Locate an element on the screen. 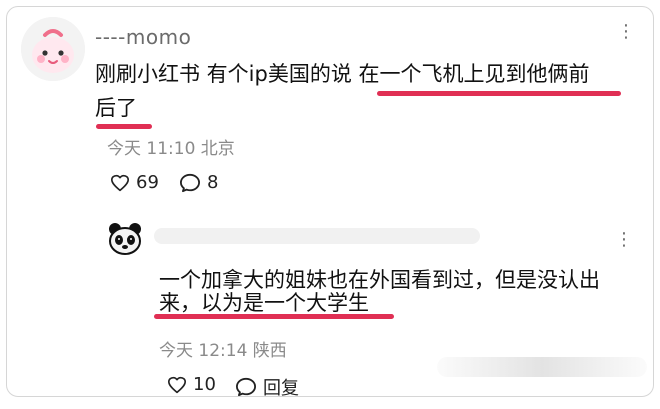 The width and height of the screenshot is (660, 409). like-button: 69 is located at coordinates (134, 182).